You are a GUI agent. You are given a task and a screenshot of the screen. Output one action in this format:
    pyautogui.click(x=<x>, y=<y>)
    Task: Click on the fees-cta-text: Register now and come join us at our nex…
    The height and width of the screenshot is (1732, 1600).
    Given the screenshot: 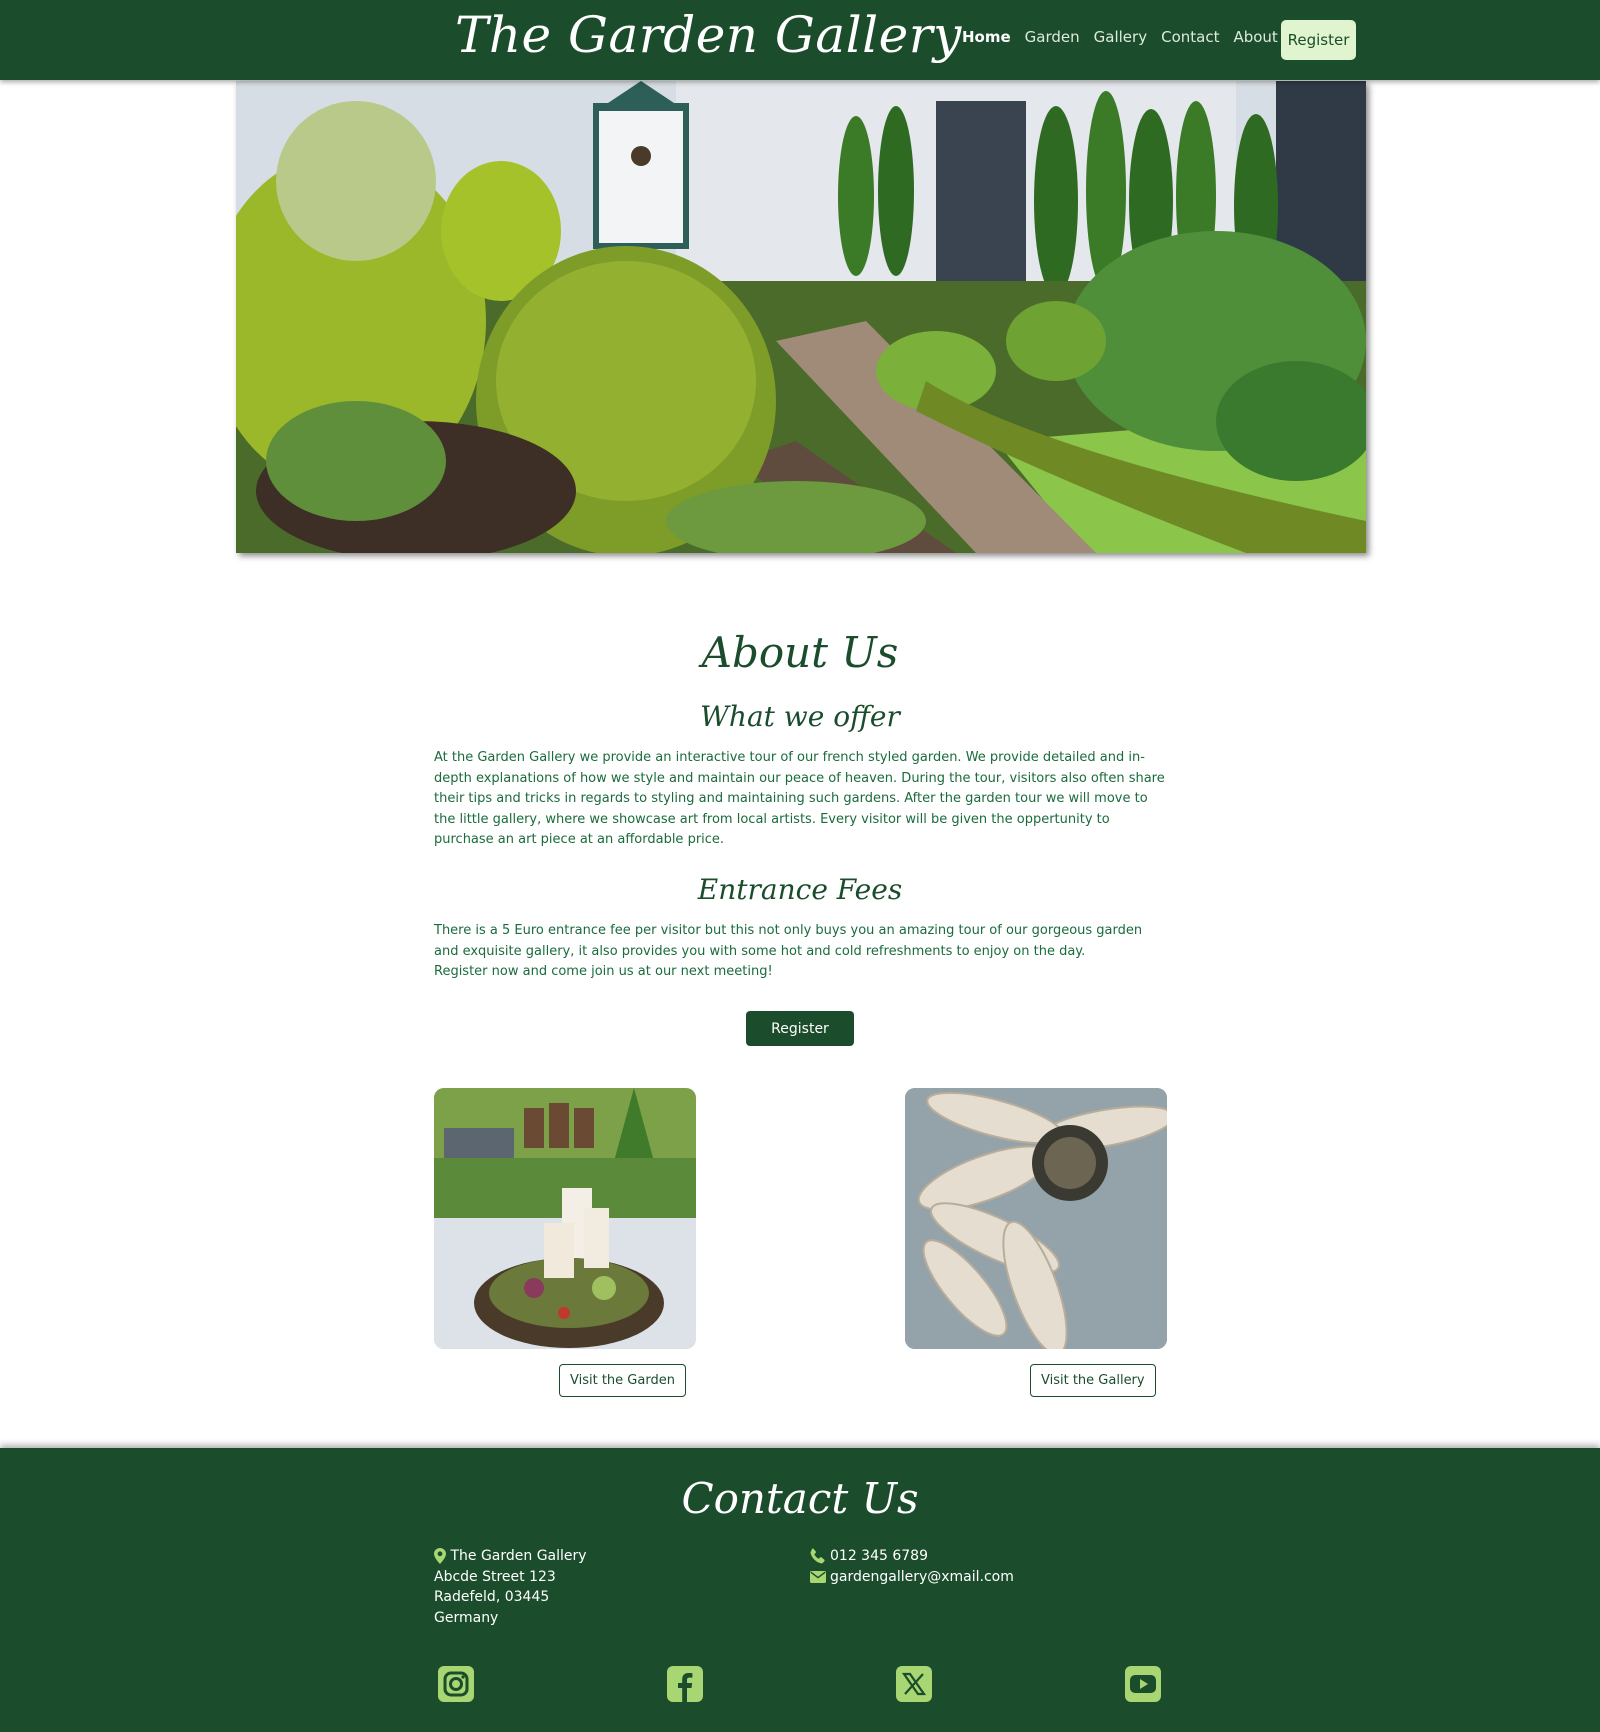 What is the action you would take?
    pyautogui.click(x=603, y=971)
    